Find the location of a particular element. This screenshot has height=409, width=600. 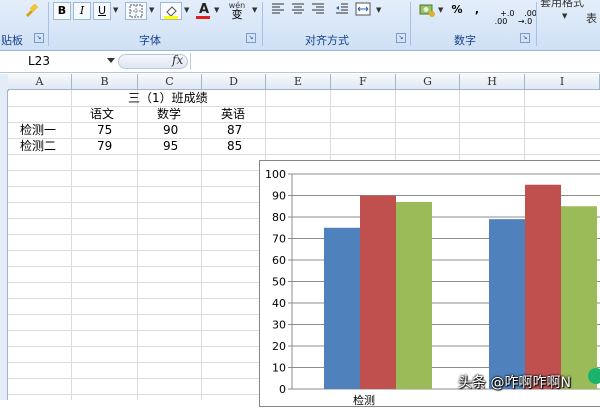

phonetic-dropdown-icon: ▼ is located at coordinates (254, 10).